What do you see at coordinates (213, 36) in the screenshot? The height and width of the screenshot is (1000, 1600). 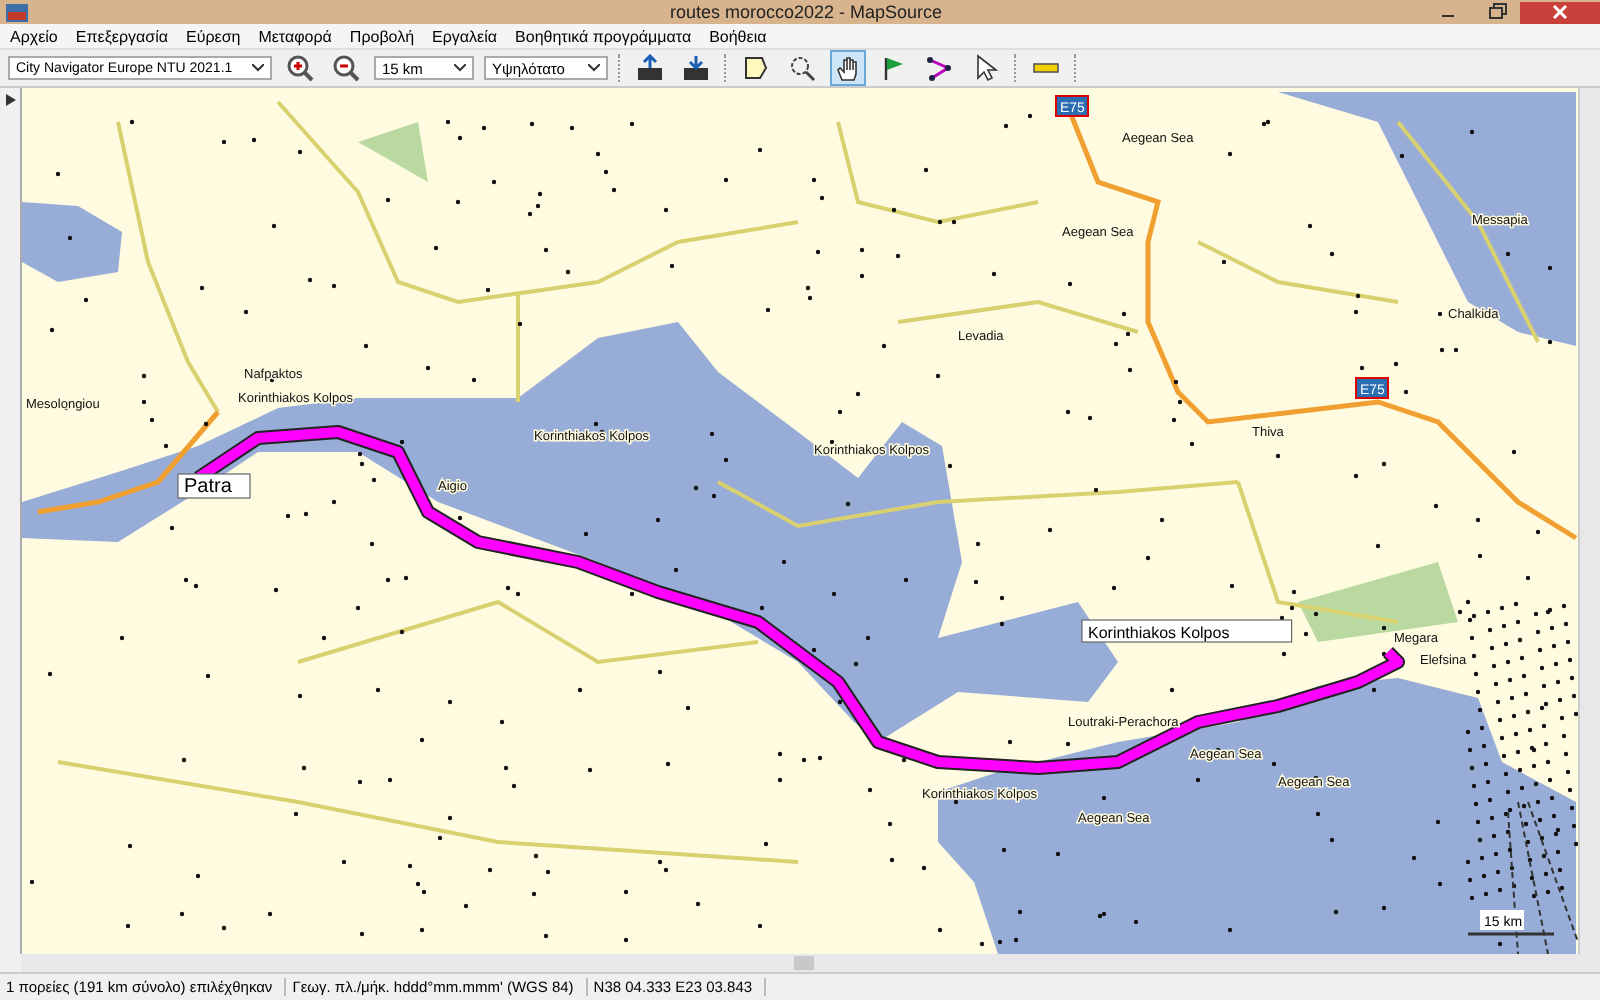 I see `menu-item: Εύρεση` at bounding box center [213, 36].